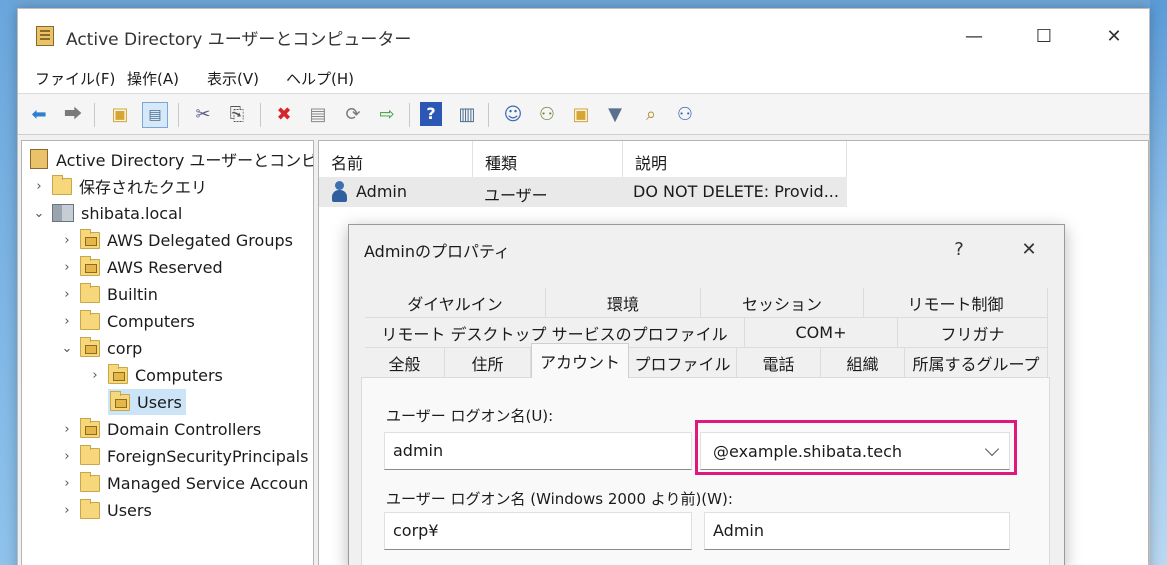 Image resolution: width=1167 pixels, height=565 pixels. What do you see at coordinates (516, 195) in the screenshot?
I see `cell-type: ユーザー` at bounding box center [516, 195].